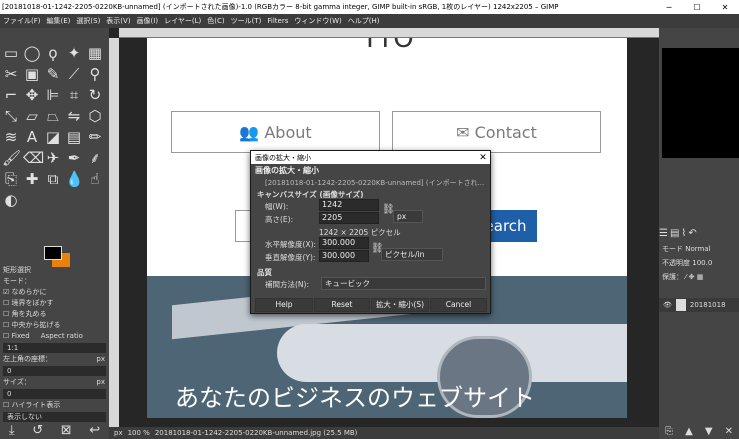 This screenshot has height=439, width=739. Describe the element at coordinates (364, 21) in the screenshot. I see `menu-help: ヘルプ(H)` at that location.